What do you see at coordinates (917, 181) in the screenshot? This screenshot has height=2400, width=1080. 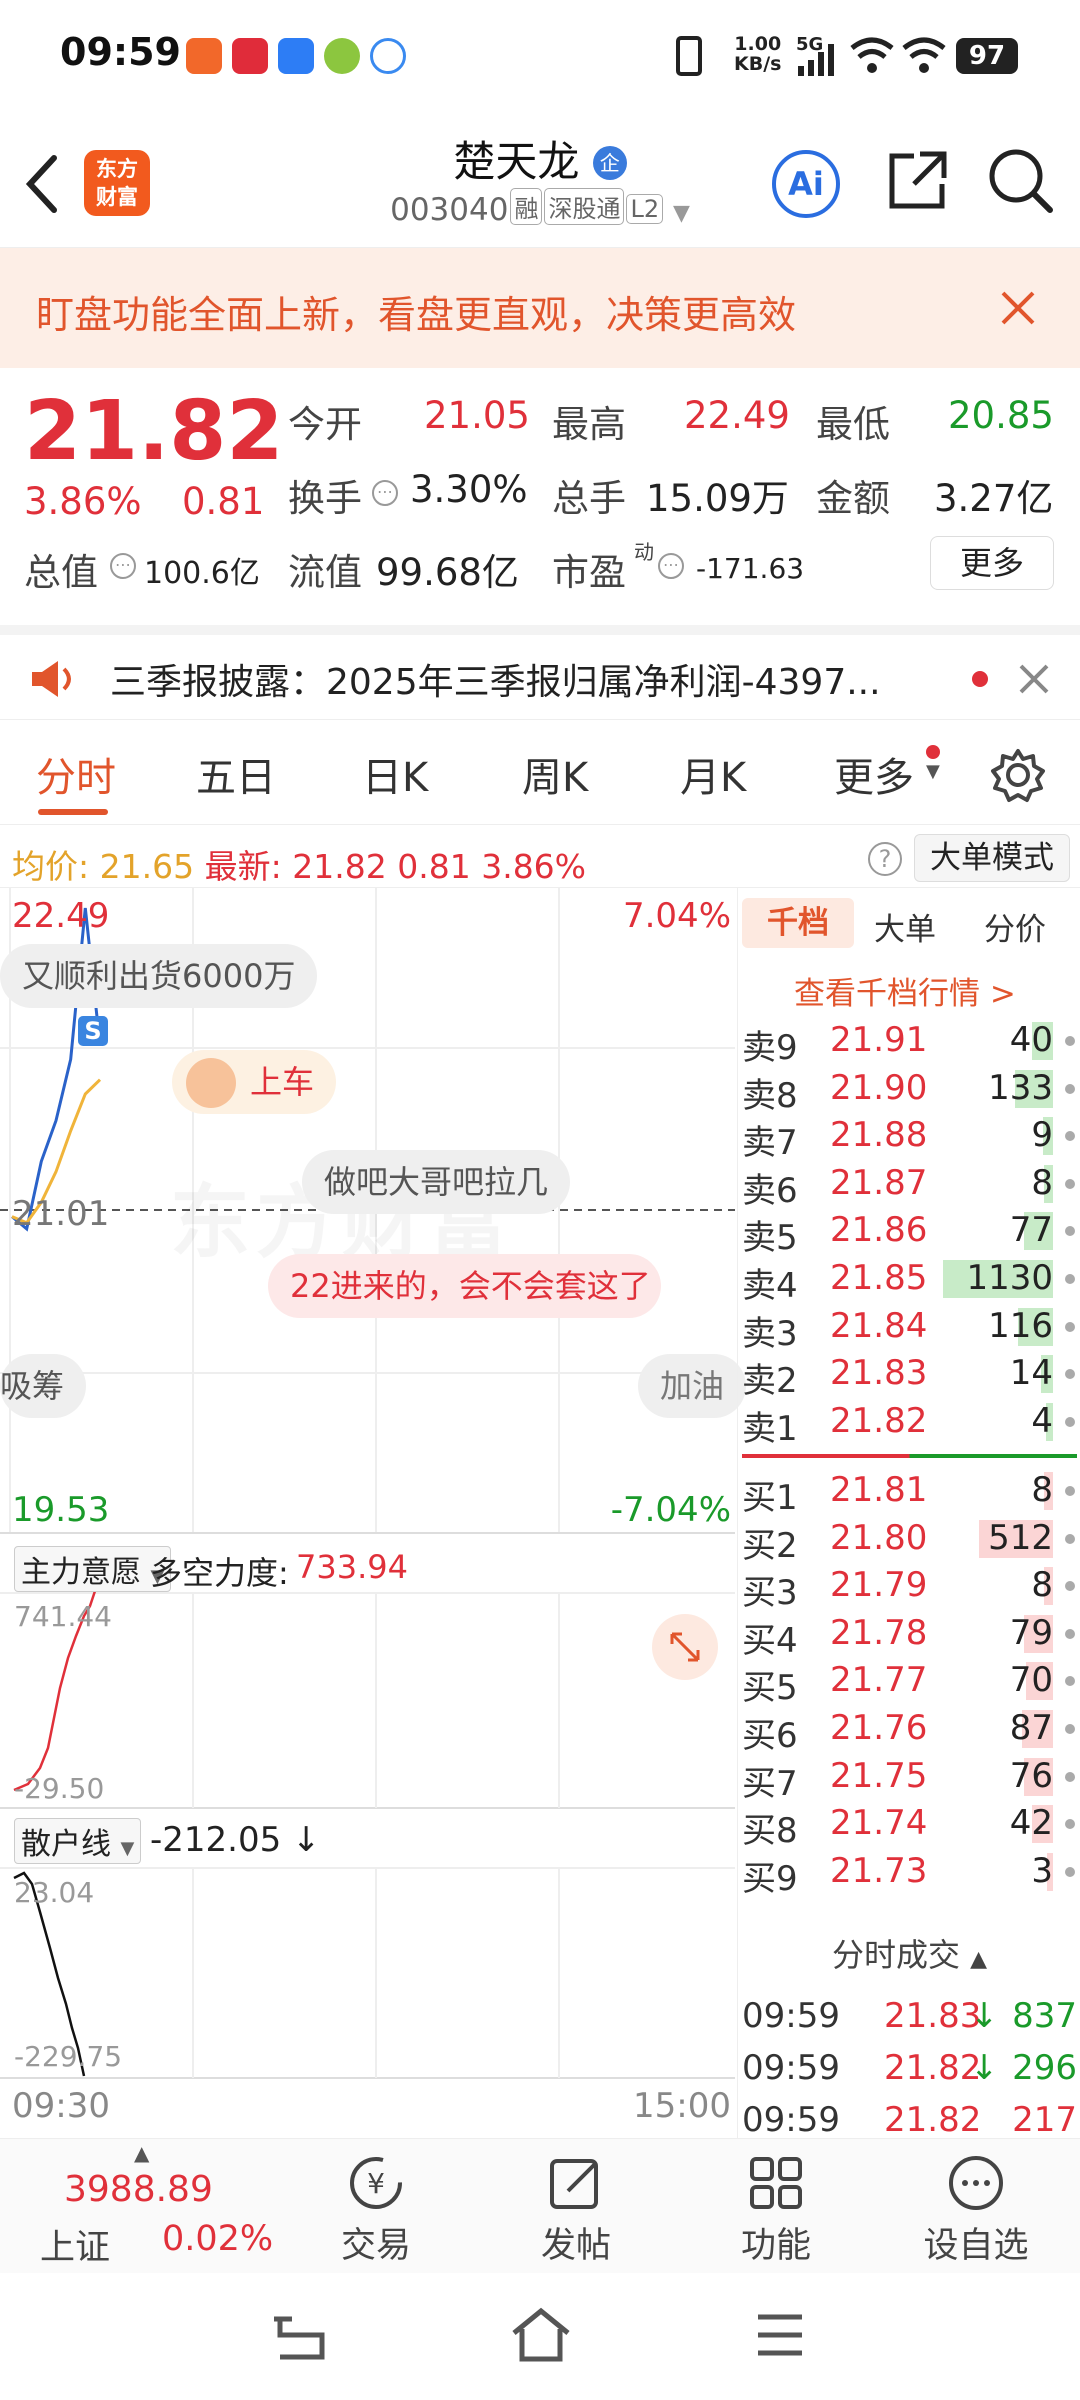 I see `share-icon` at bounding box center [917, 181].